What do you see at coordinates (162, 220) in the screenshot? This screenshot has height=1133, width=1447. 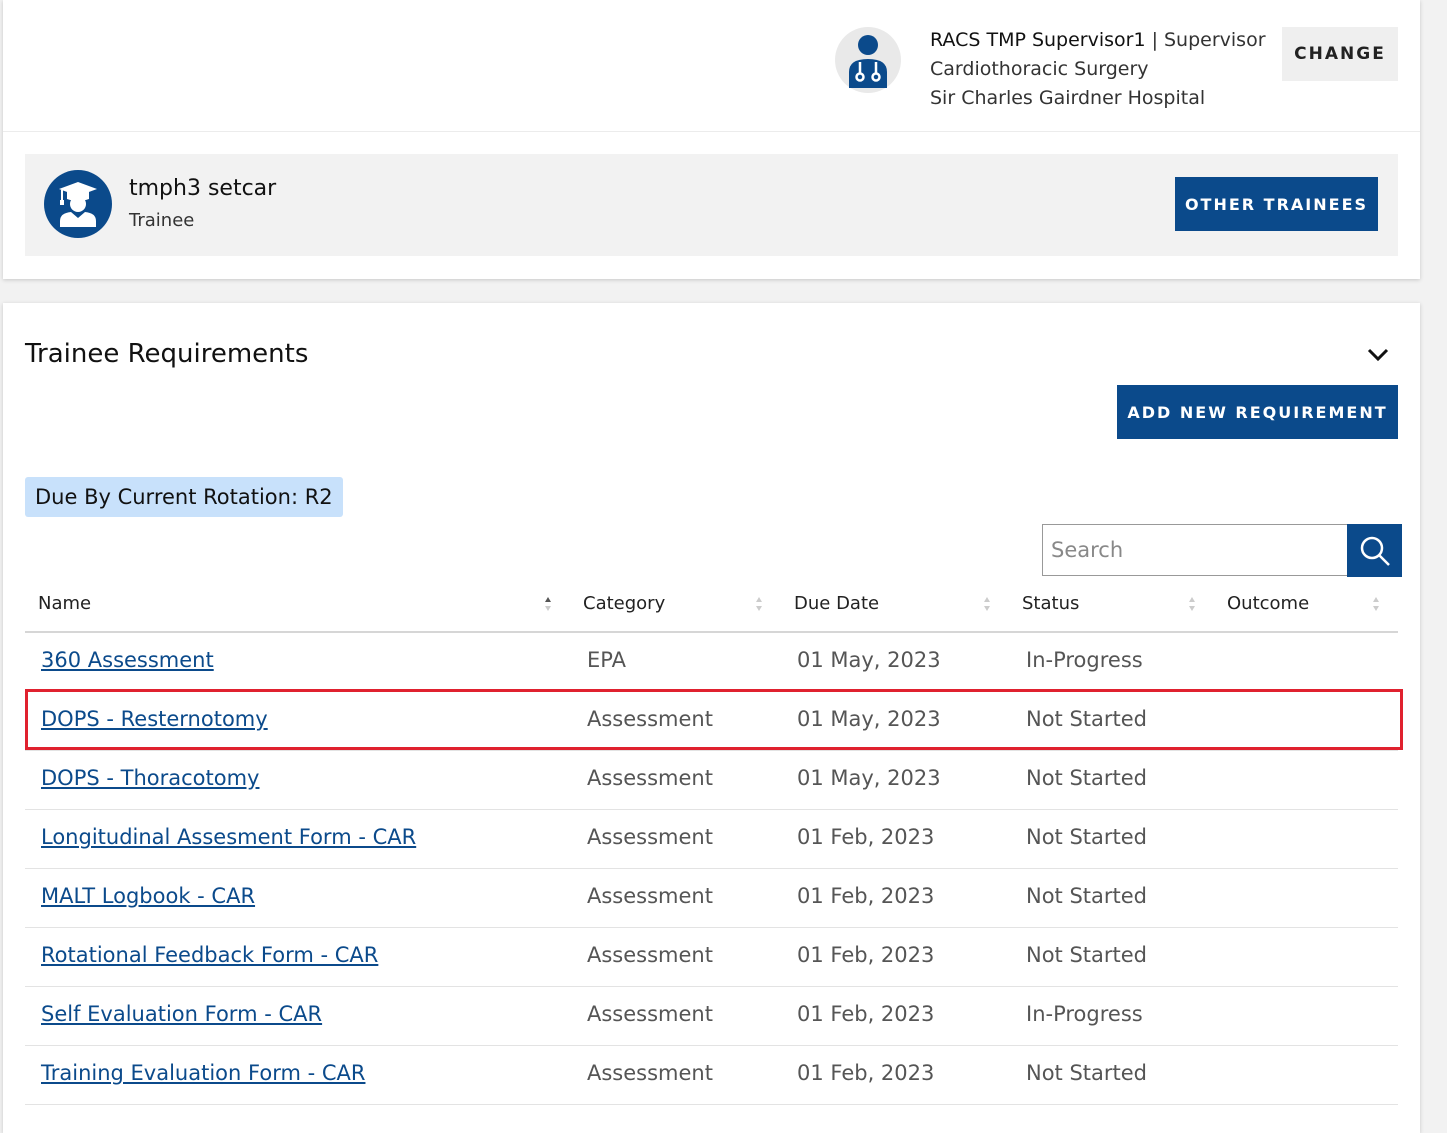 I see `trainee-role: Trainee` at bounding box center [162, 220].